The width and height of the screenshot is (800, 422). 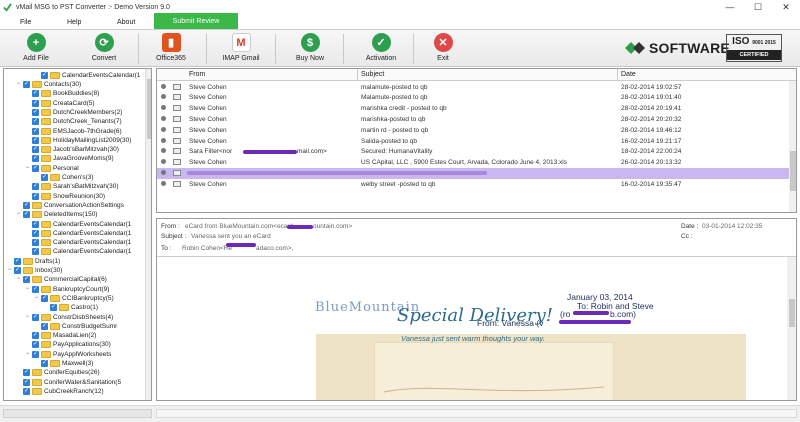 I want to click on tree-scroll-thumb, so click(x=149, y=109).